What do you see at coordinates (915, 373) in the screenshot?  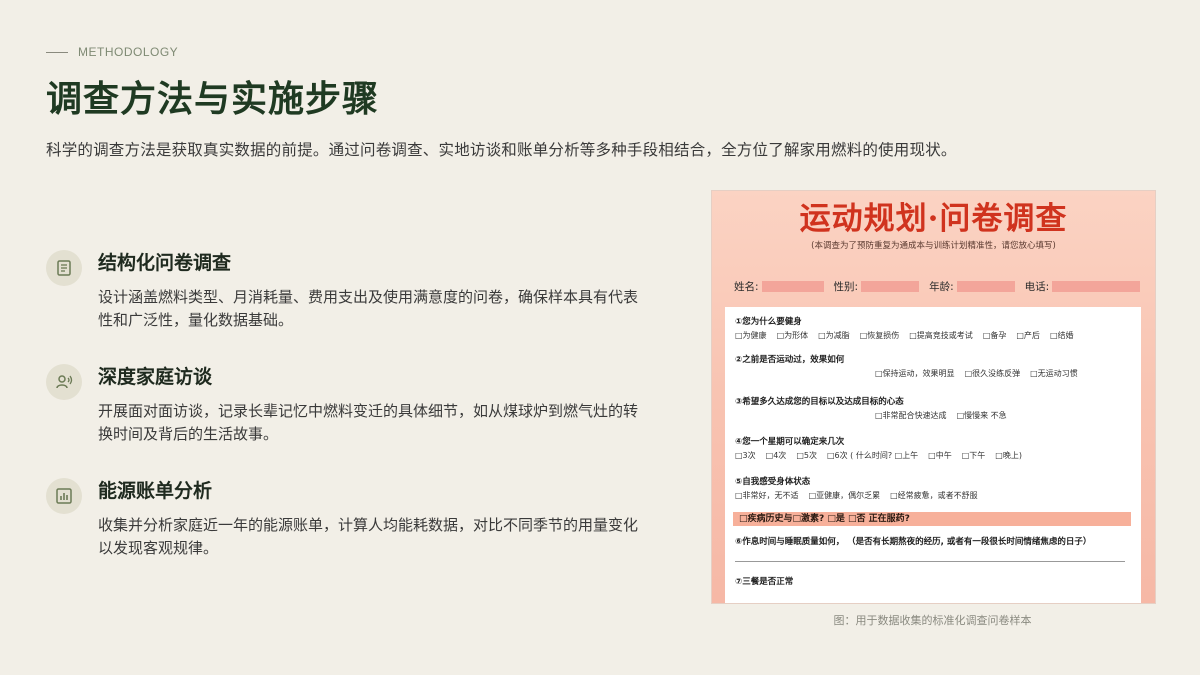 I see `doc-option: □保持运动，效果明显` at bounding box center [915, 373].